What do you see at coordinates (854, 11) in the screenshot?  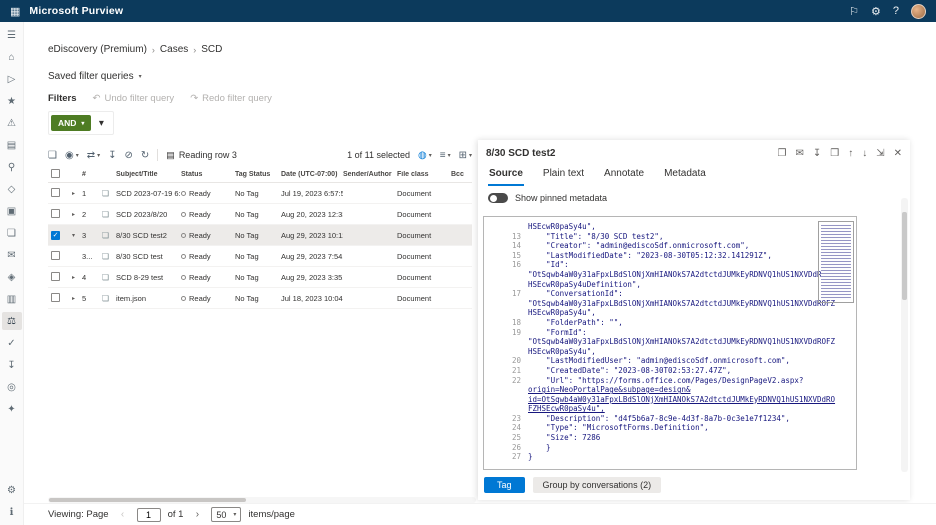 I see `announcements-icon: ⚐` at bounding box center [854, 11].